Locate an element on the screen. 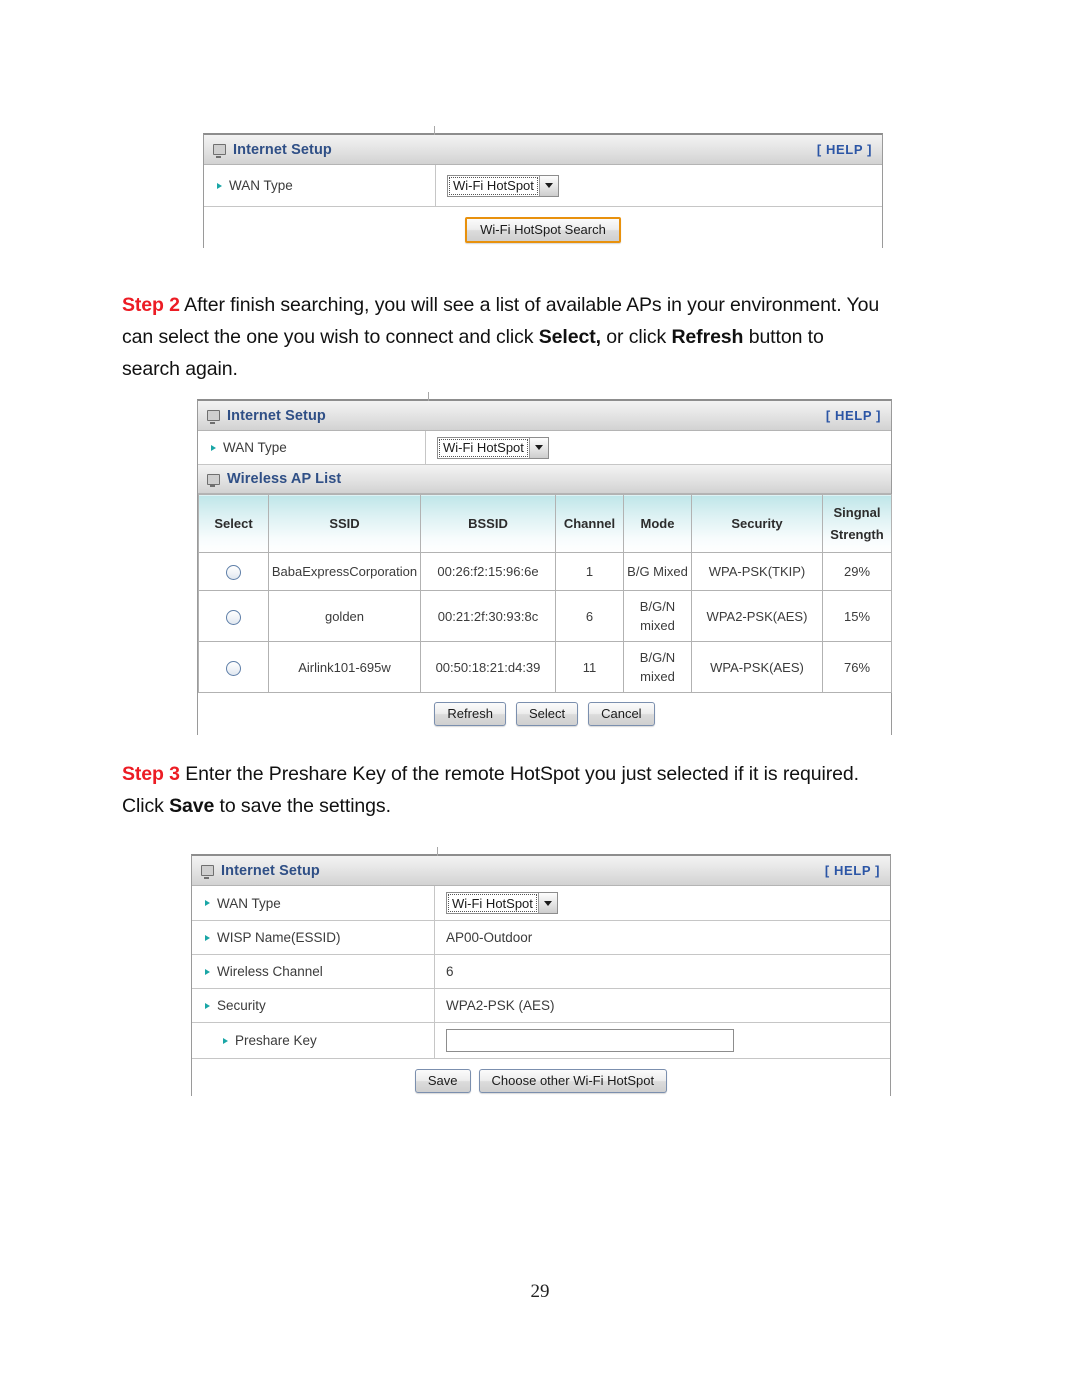  security-row: Security WPA2-PSK (AES) is located at coordinates (541, 1006).